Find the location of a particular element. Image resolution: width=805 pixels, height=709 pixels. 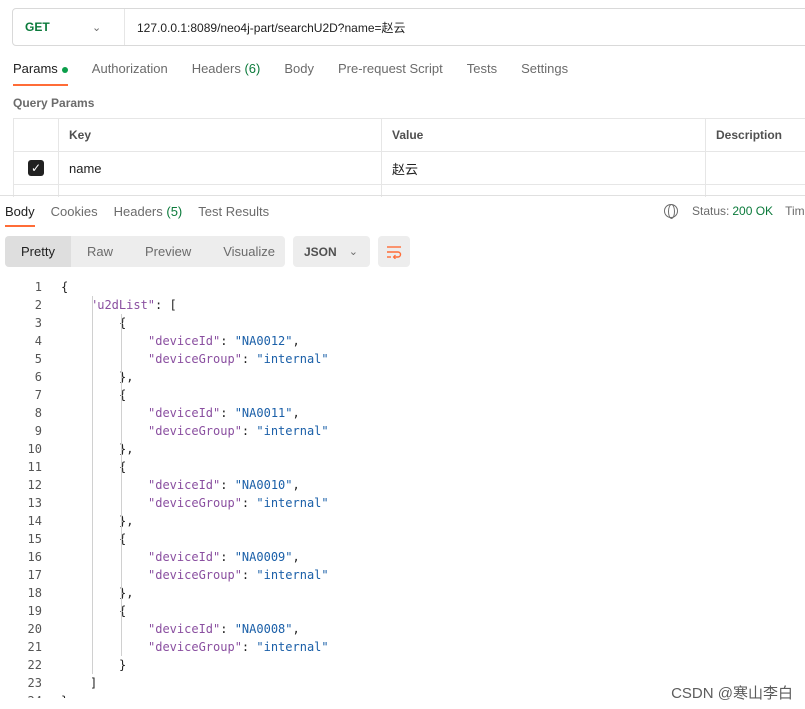

line-number: 17 is located at coordinates (34, 575).